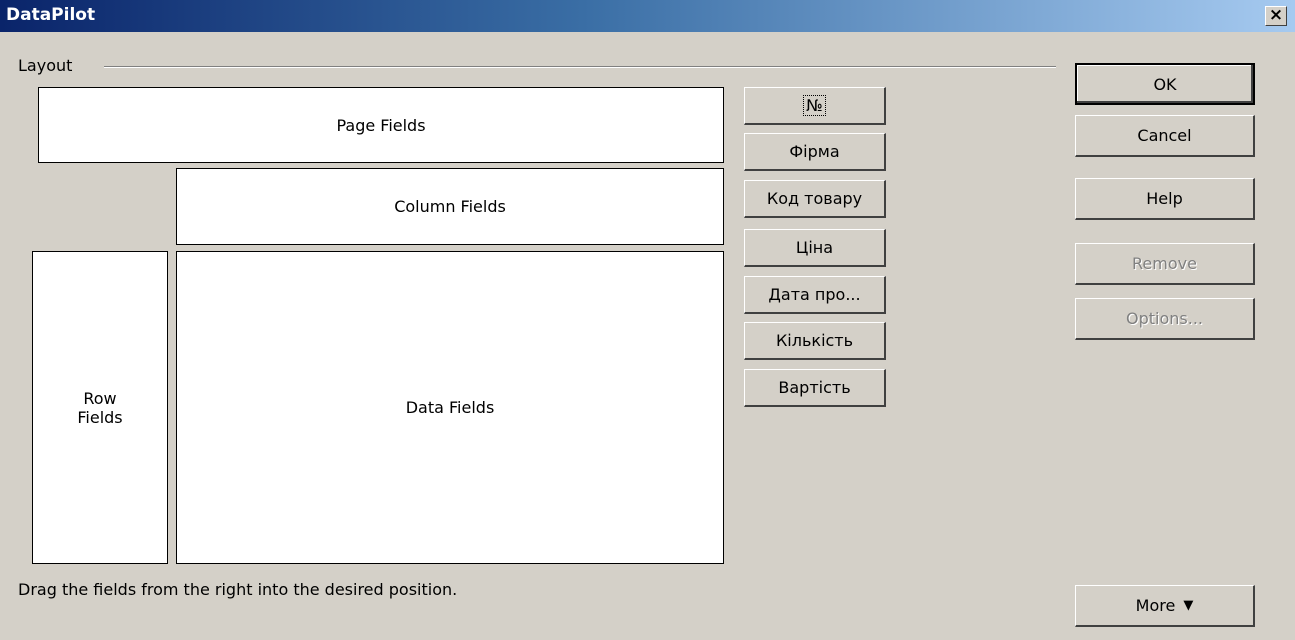 This screenshot has height=640, width=1295. Describe the element at coordinates (815, 388) in the screenshot. I see `field-button-cost: Вартість` at that location.